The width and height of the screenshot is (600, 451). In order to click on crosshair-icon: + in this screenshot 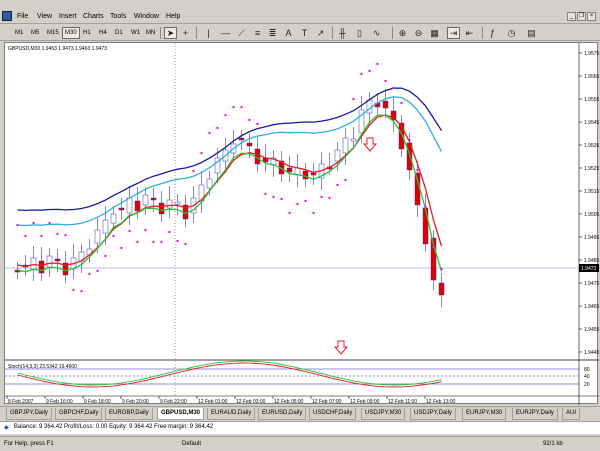, I will do `click(185, 33)`.